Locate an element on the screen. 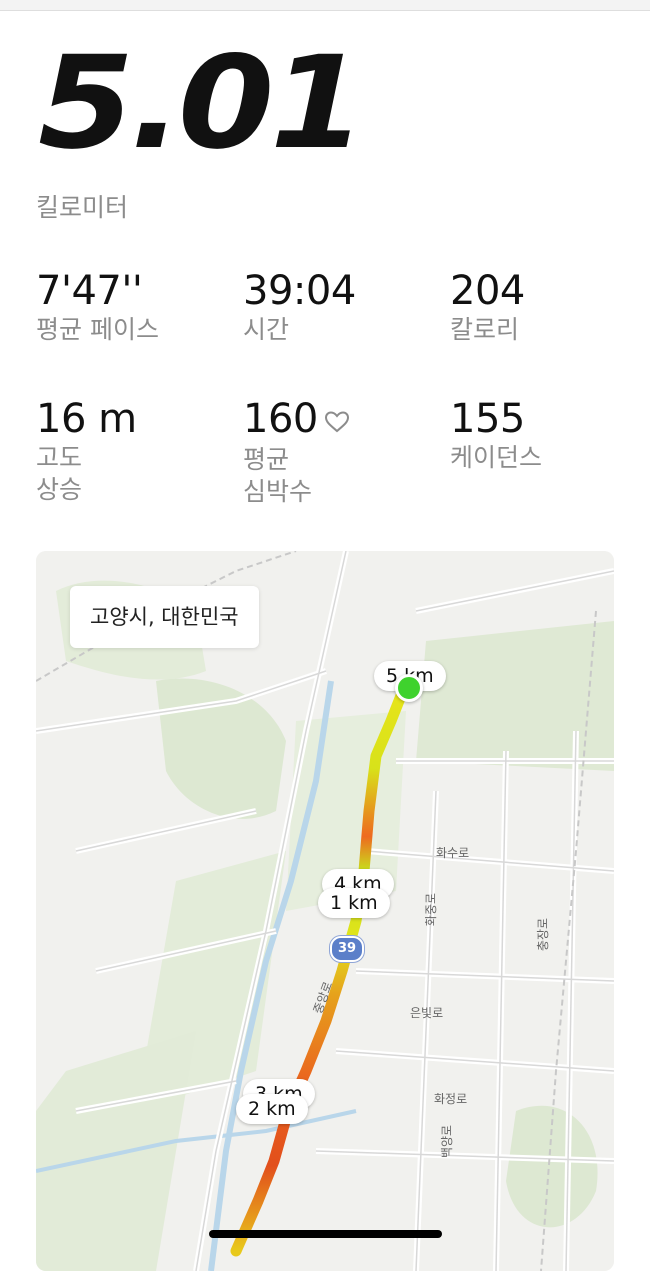  road-label: 화중로 is located at coordinates (431, 909).